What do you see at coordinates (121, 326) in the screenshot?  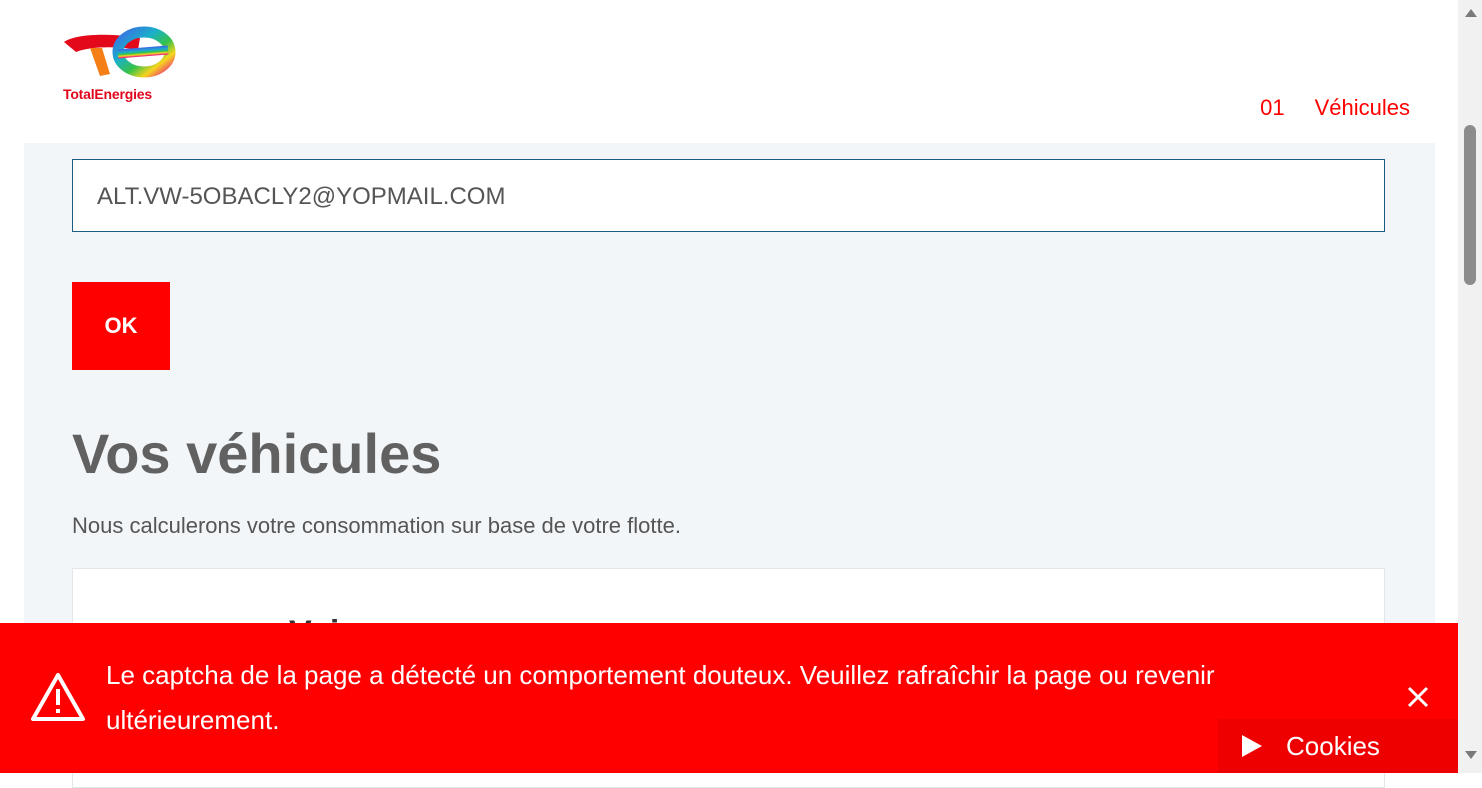 I see `ok-button: OK` at bounding box center [121, 326].